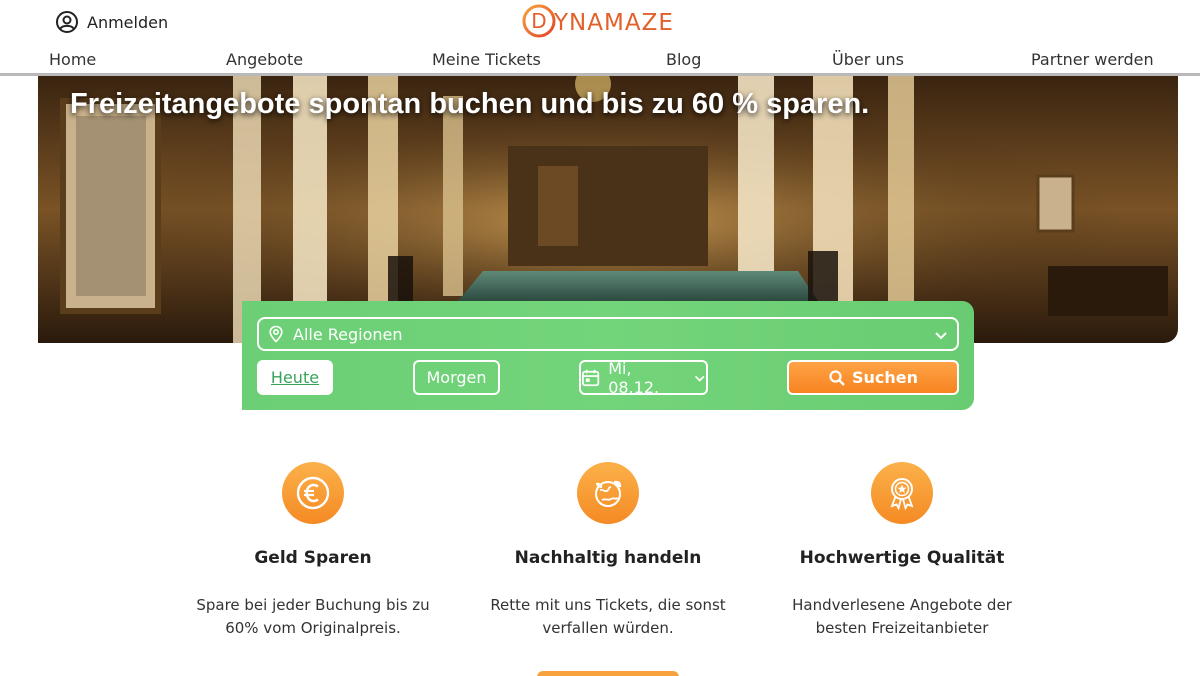  Describe the element at coordinates (608, 334) in the screenshot. I see `region-select: Alle Regionen` at that location.